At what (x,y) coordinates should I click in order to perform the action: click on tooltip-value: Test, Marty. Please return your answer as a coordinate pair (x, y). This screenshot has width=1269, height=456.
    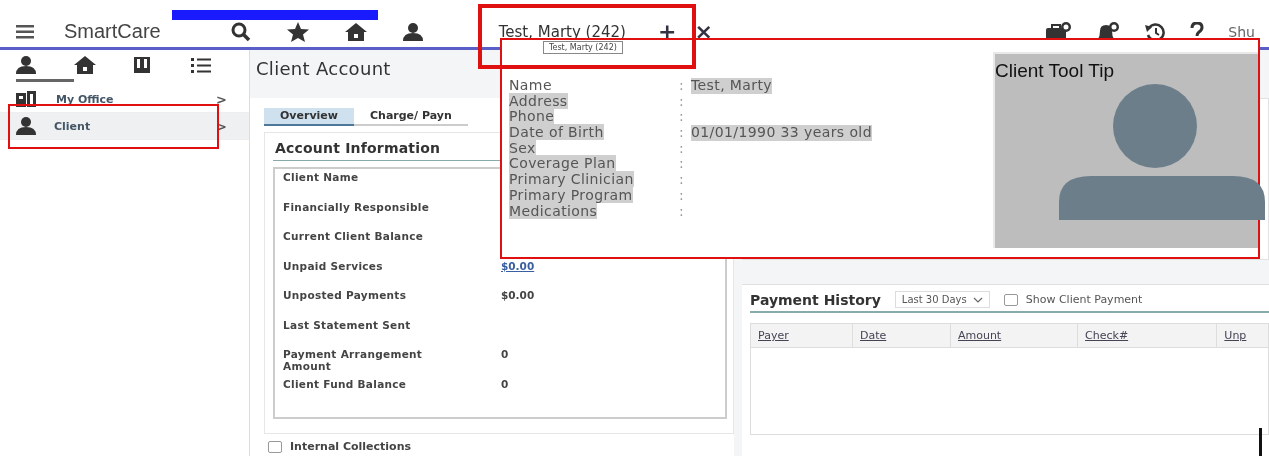
    Looking at the image, I should click on (732, 86).